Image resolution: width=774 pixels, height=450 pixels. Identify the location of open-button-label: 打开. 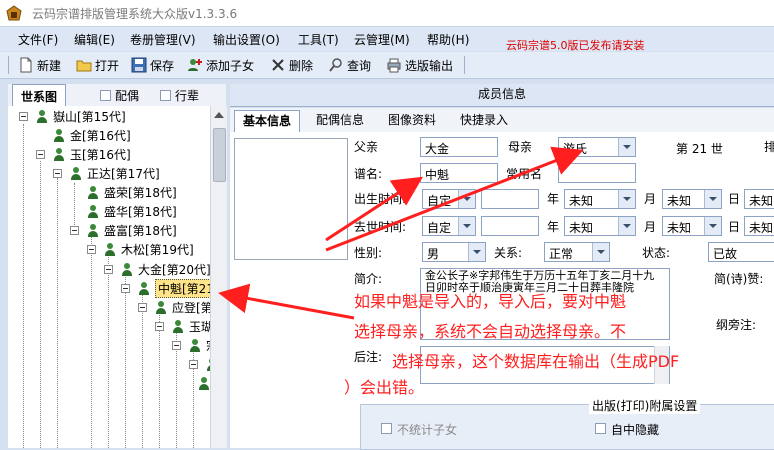
(107, 65).